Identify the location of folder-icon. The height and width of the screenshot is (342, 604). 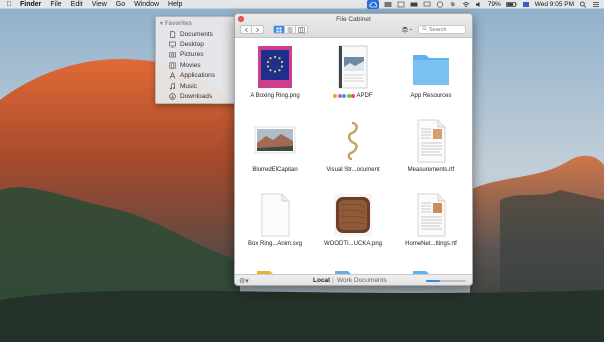
(431, 70).